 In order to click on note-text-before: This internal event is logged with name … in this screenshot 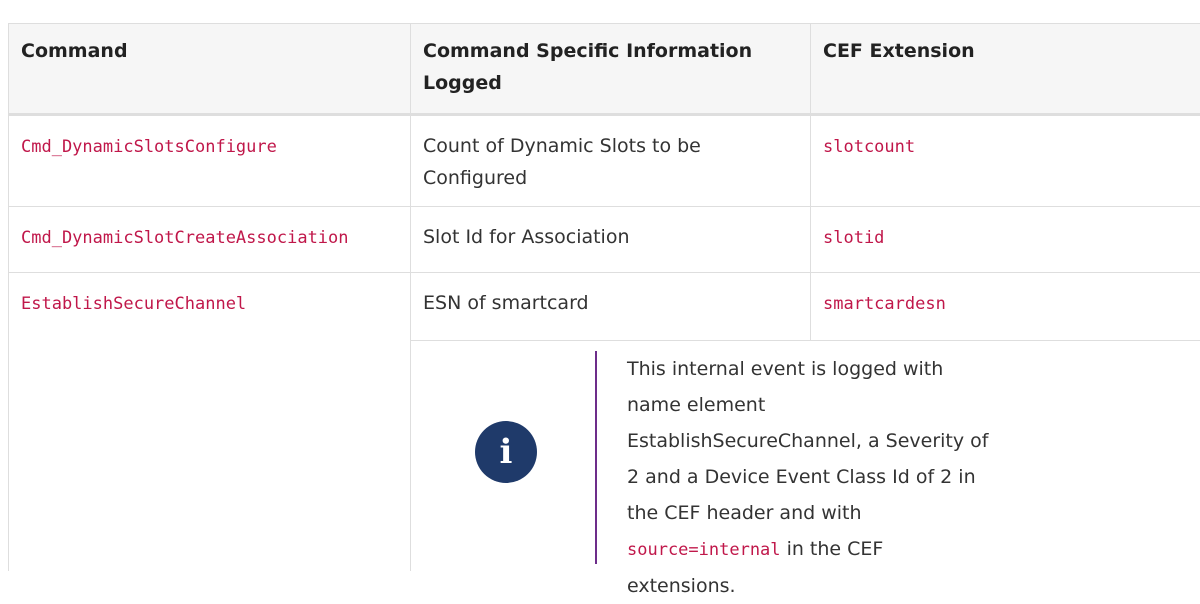, I will do `click(807, 441)`.